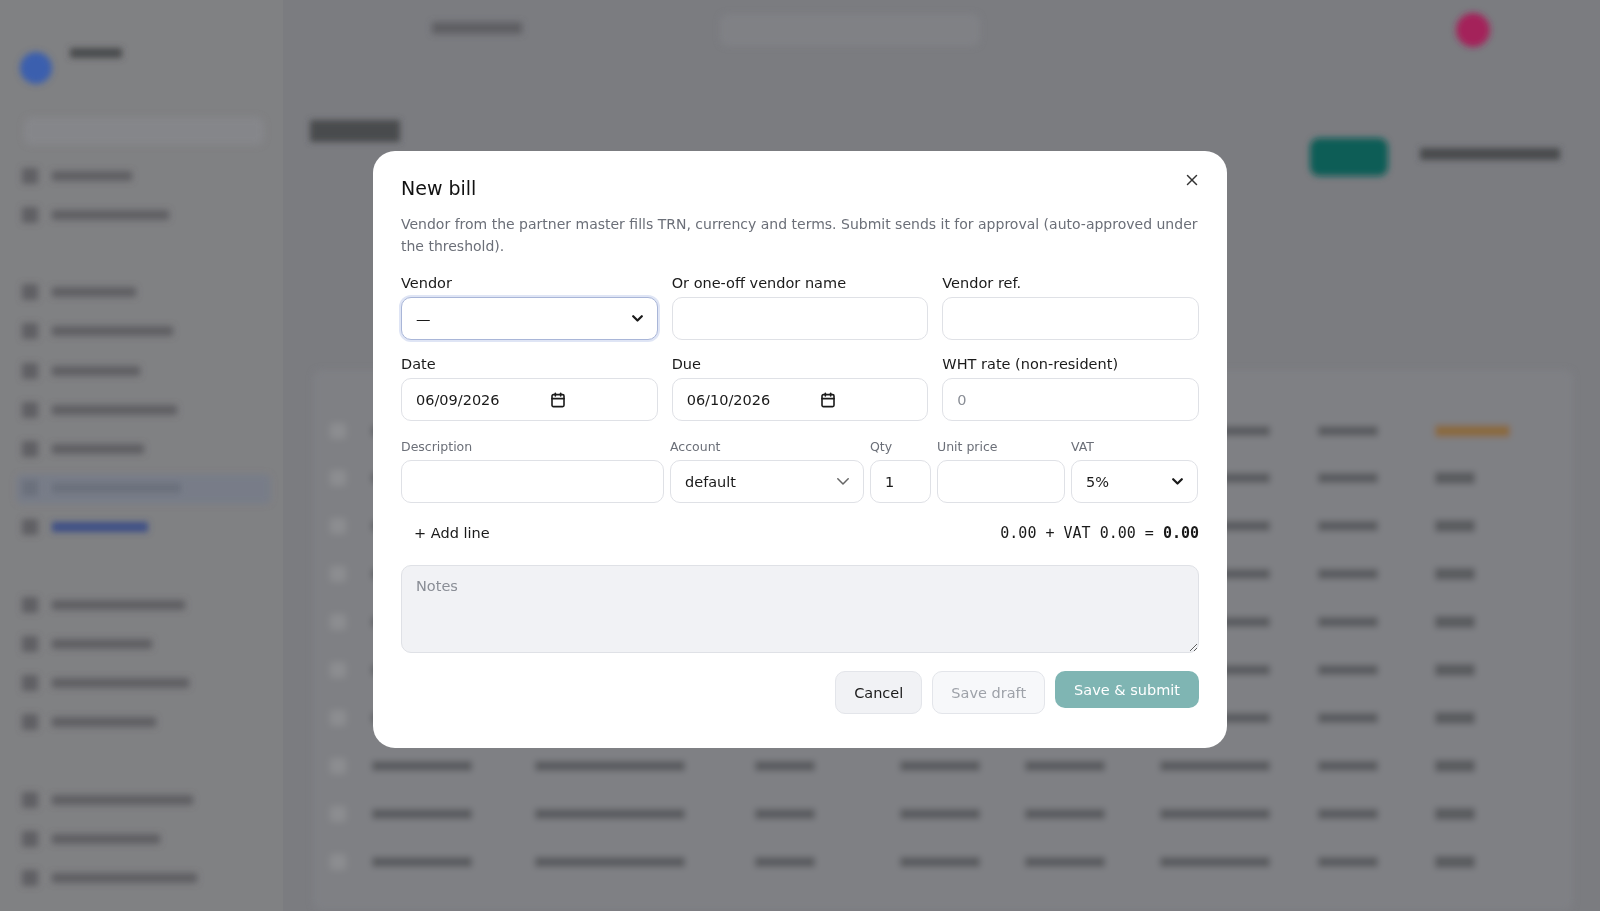 Image resolution: width=1600 pixels, height=911 pixels. Describe the element at coordinates (767, 481) in the screenshot. I see `dropdown-field: default` at that location.